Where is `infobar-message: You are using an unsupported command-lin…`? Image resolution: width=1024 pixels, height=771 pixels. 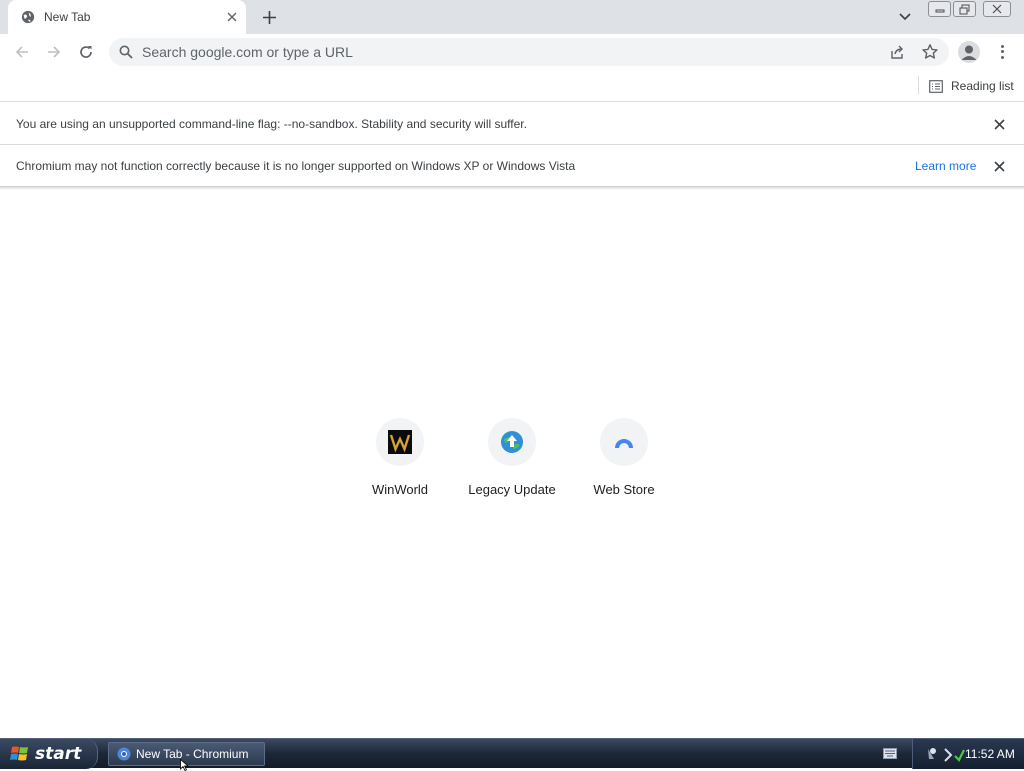 infobar-message: You are using an unsupported command-lin… is located at coordinates (271, 124).